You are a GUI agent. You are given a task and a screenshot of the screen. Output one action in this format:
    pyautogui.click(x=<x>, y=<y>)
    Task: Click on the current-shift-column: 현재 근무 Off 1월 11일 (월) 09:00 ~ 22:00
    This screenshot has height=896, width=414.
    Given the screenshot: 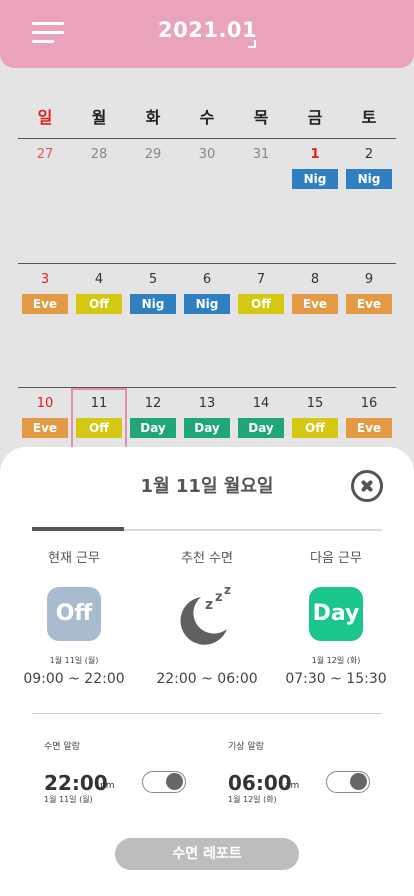 What is the action you would take?
    pyautogui.click(x=74, y=617)
    